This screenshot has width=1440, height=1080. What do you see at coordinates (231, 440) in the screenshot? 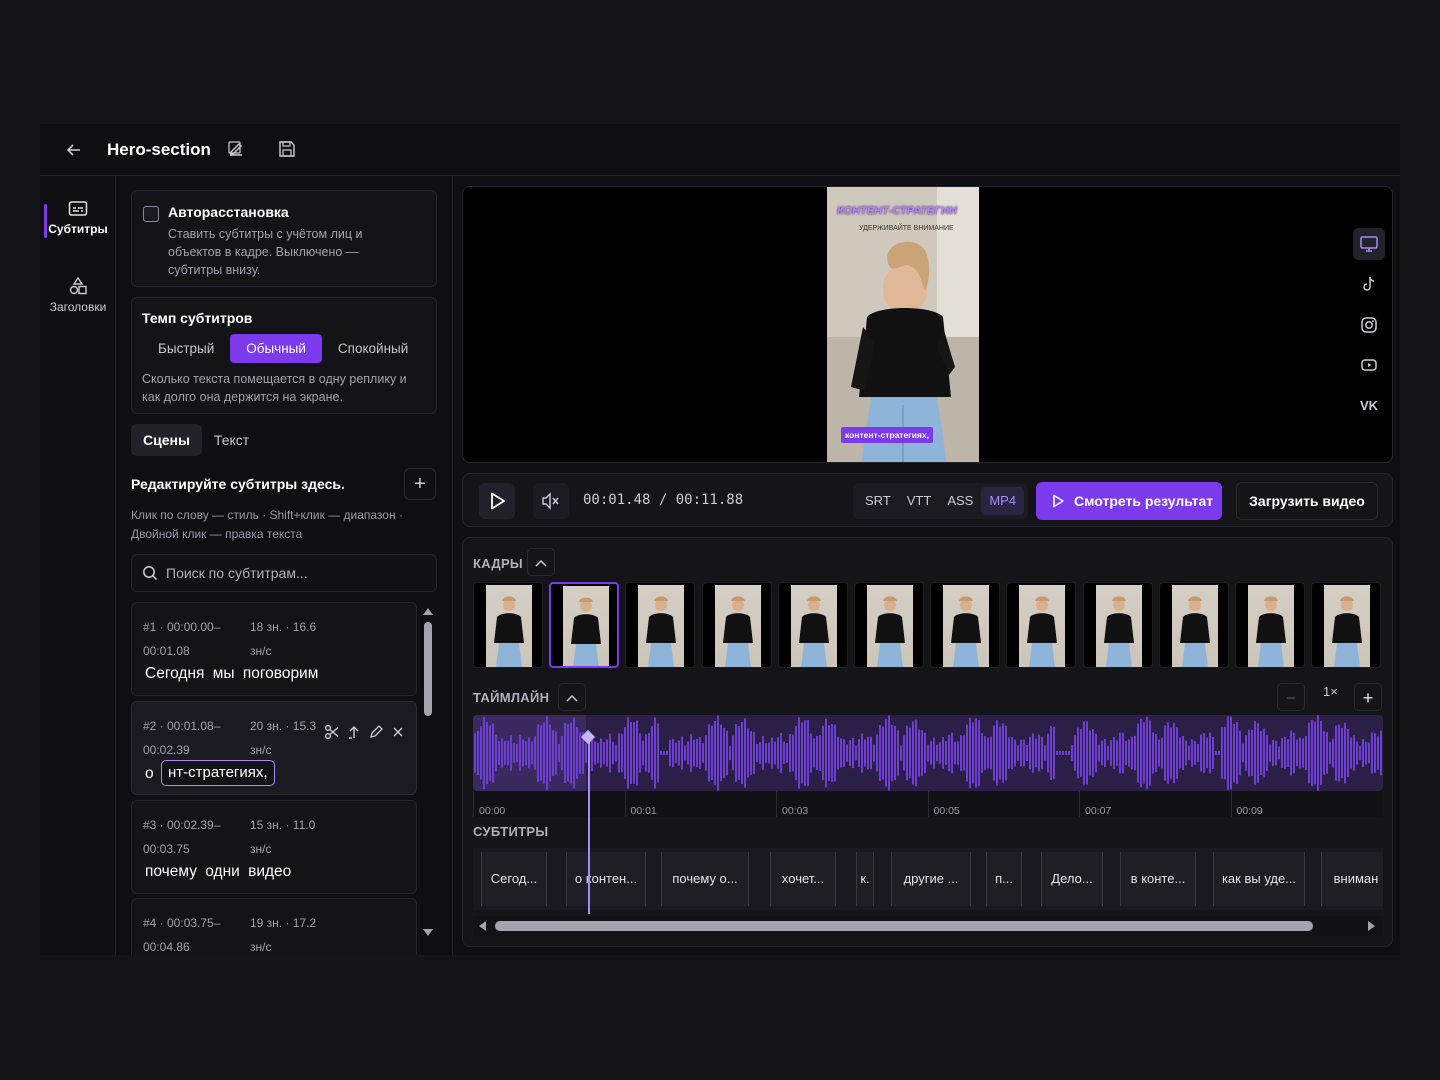
I see `tab-text: Текст` at bounding box center [231, 440].